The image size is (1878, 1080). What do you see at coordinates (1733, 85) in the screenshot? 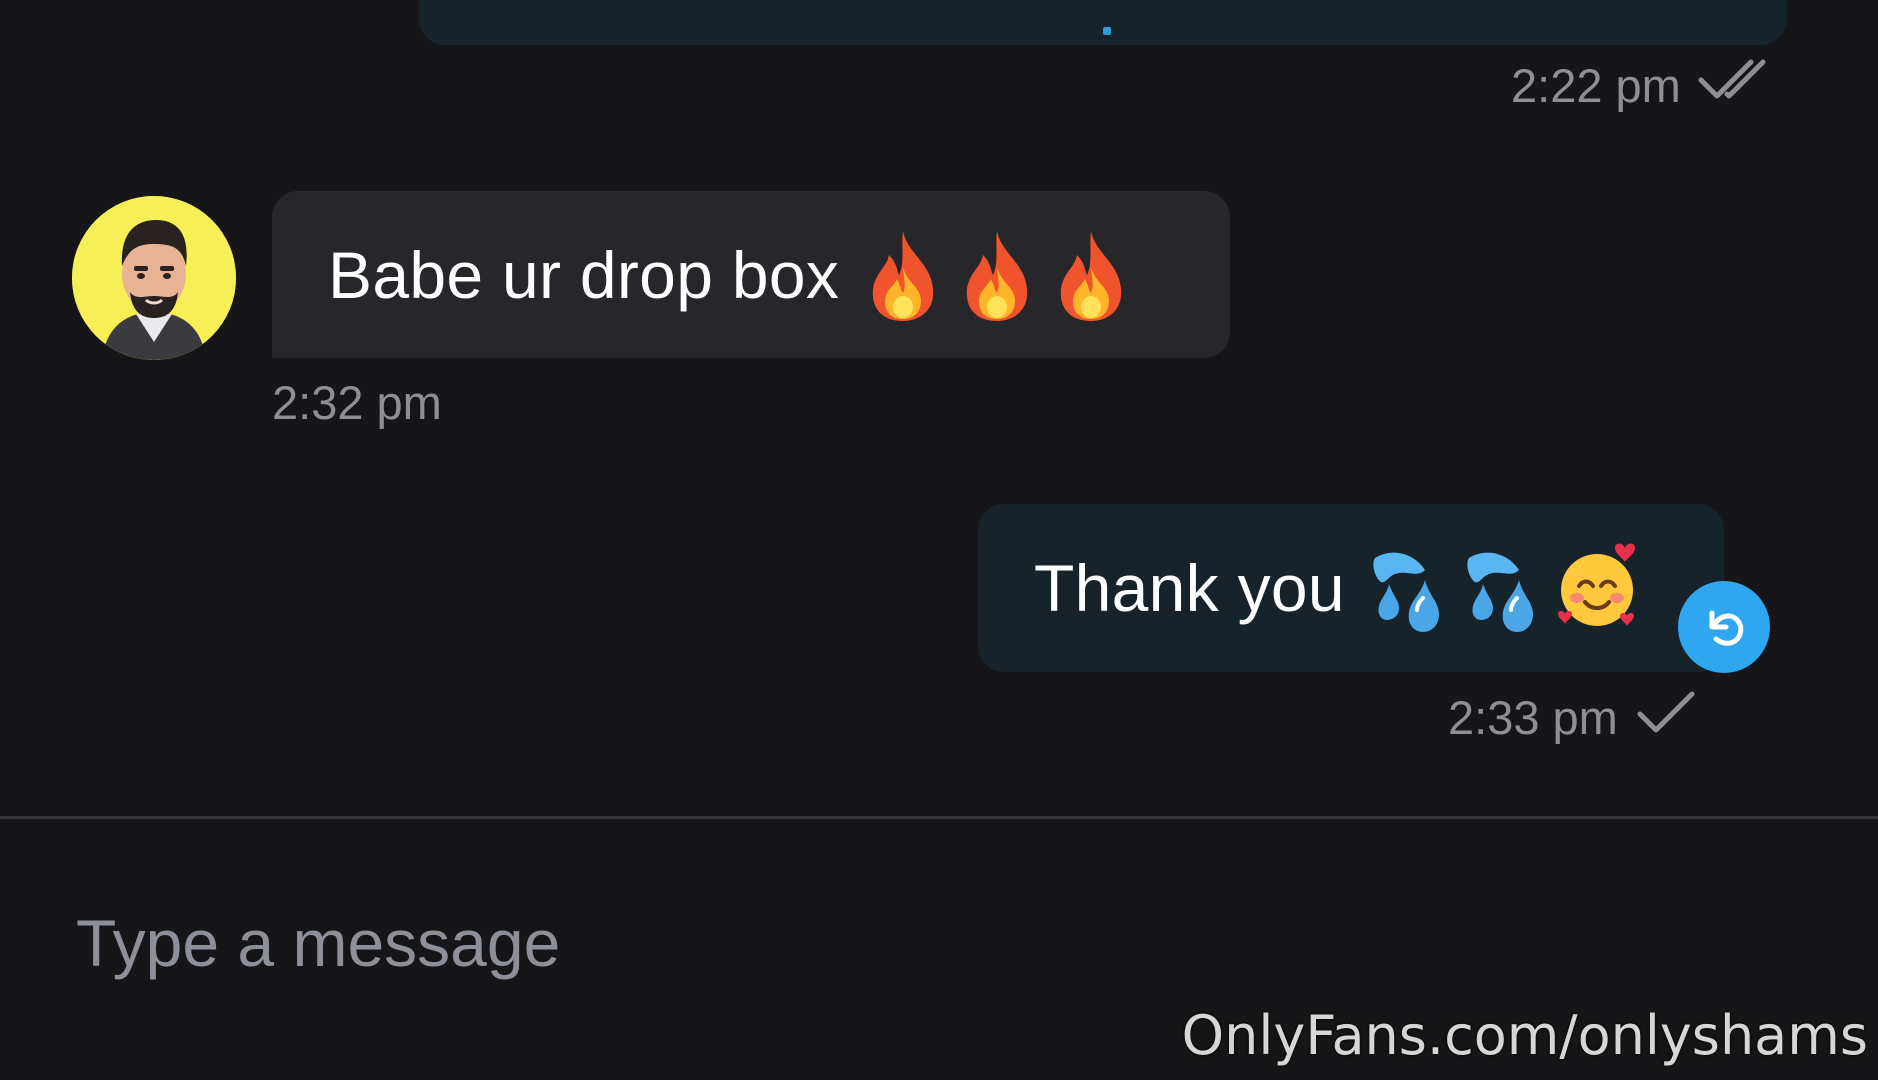
I see `double-check-icon` at bounding box center [1733, 85].